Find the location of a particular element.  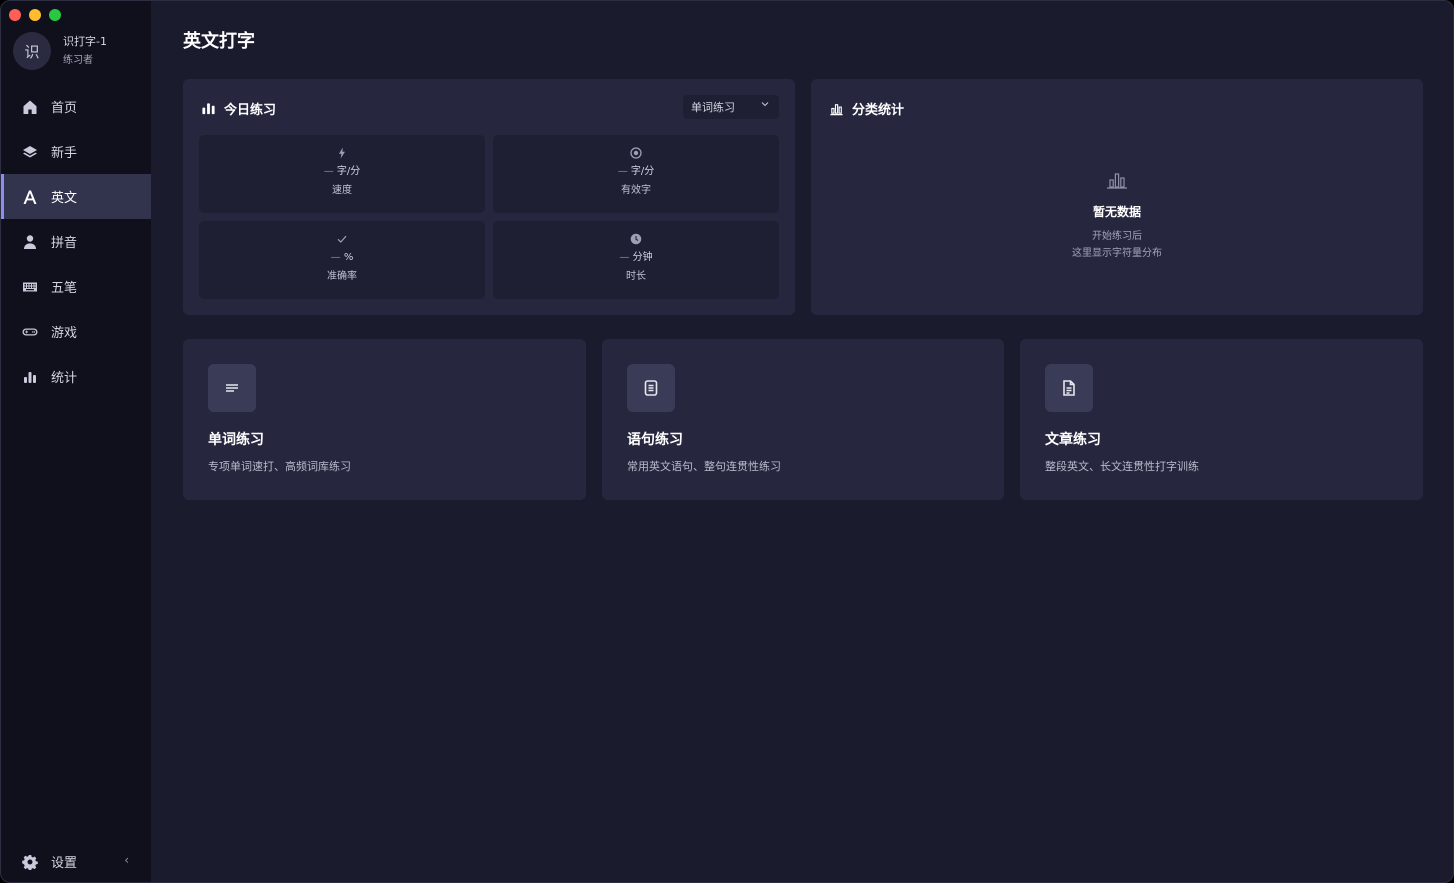

sidebar-item-home: 首页 is located at coordinates (76, 106).